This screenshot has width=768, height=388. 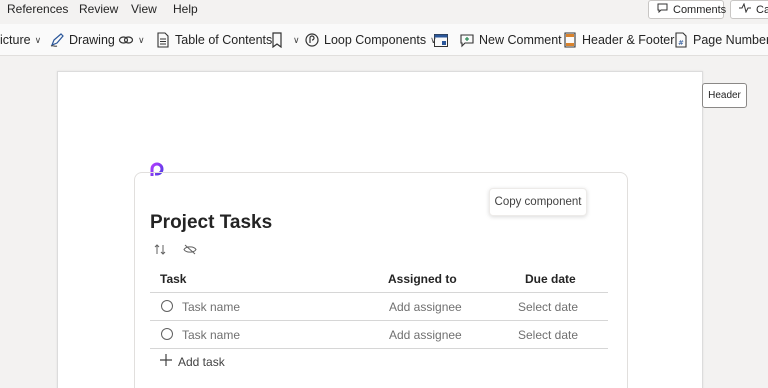 I want to click on page-number-icon: #, so click(x=681, y=40).